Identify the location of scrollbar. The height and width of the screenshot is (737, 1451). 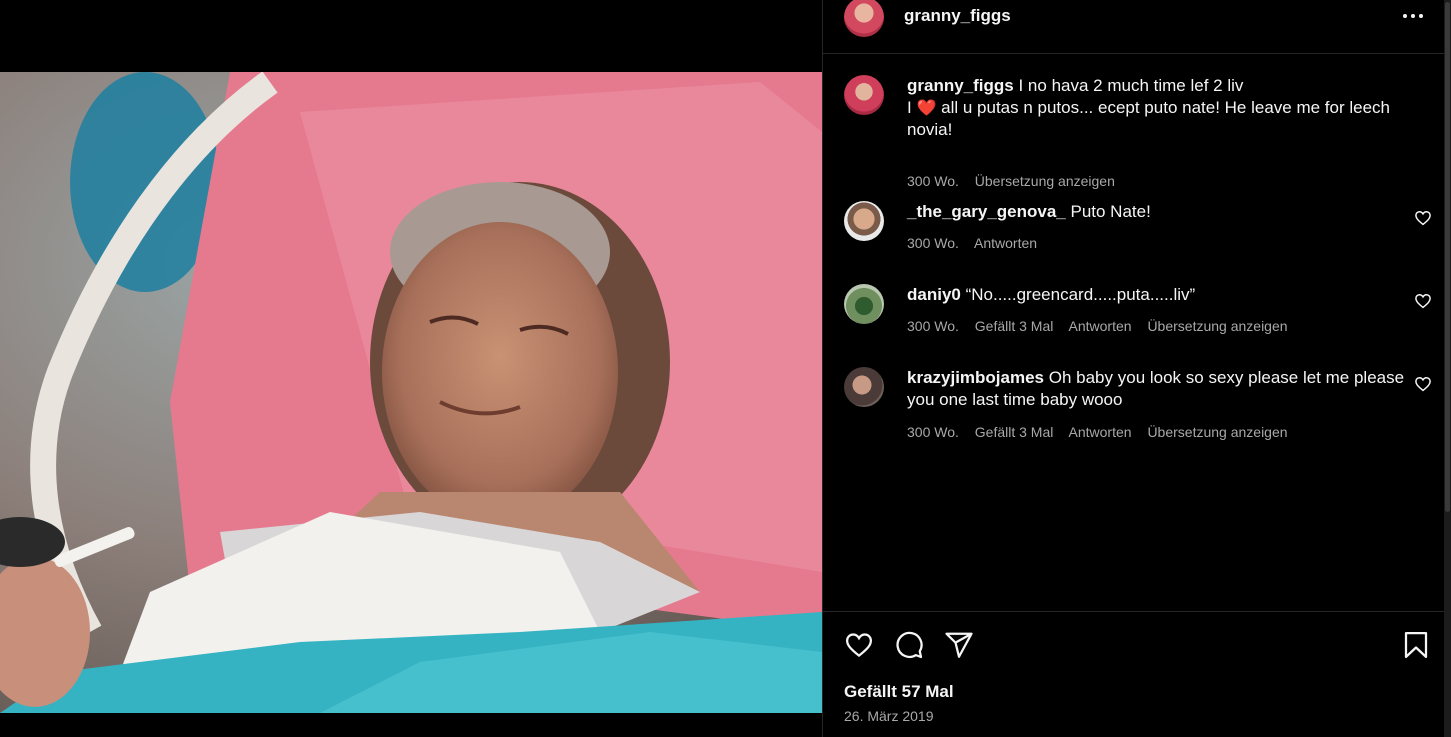
(1447, 368).